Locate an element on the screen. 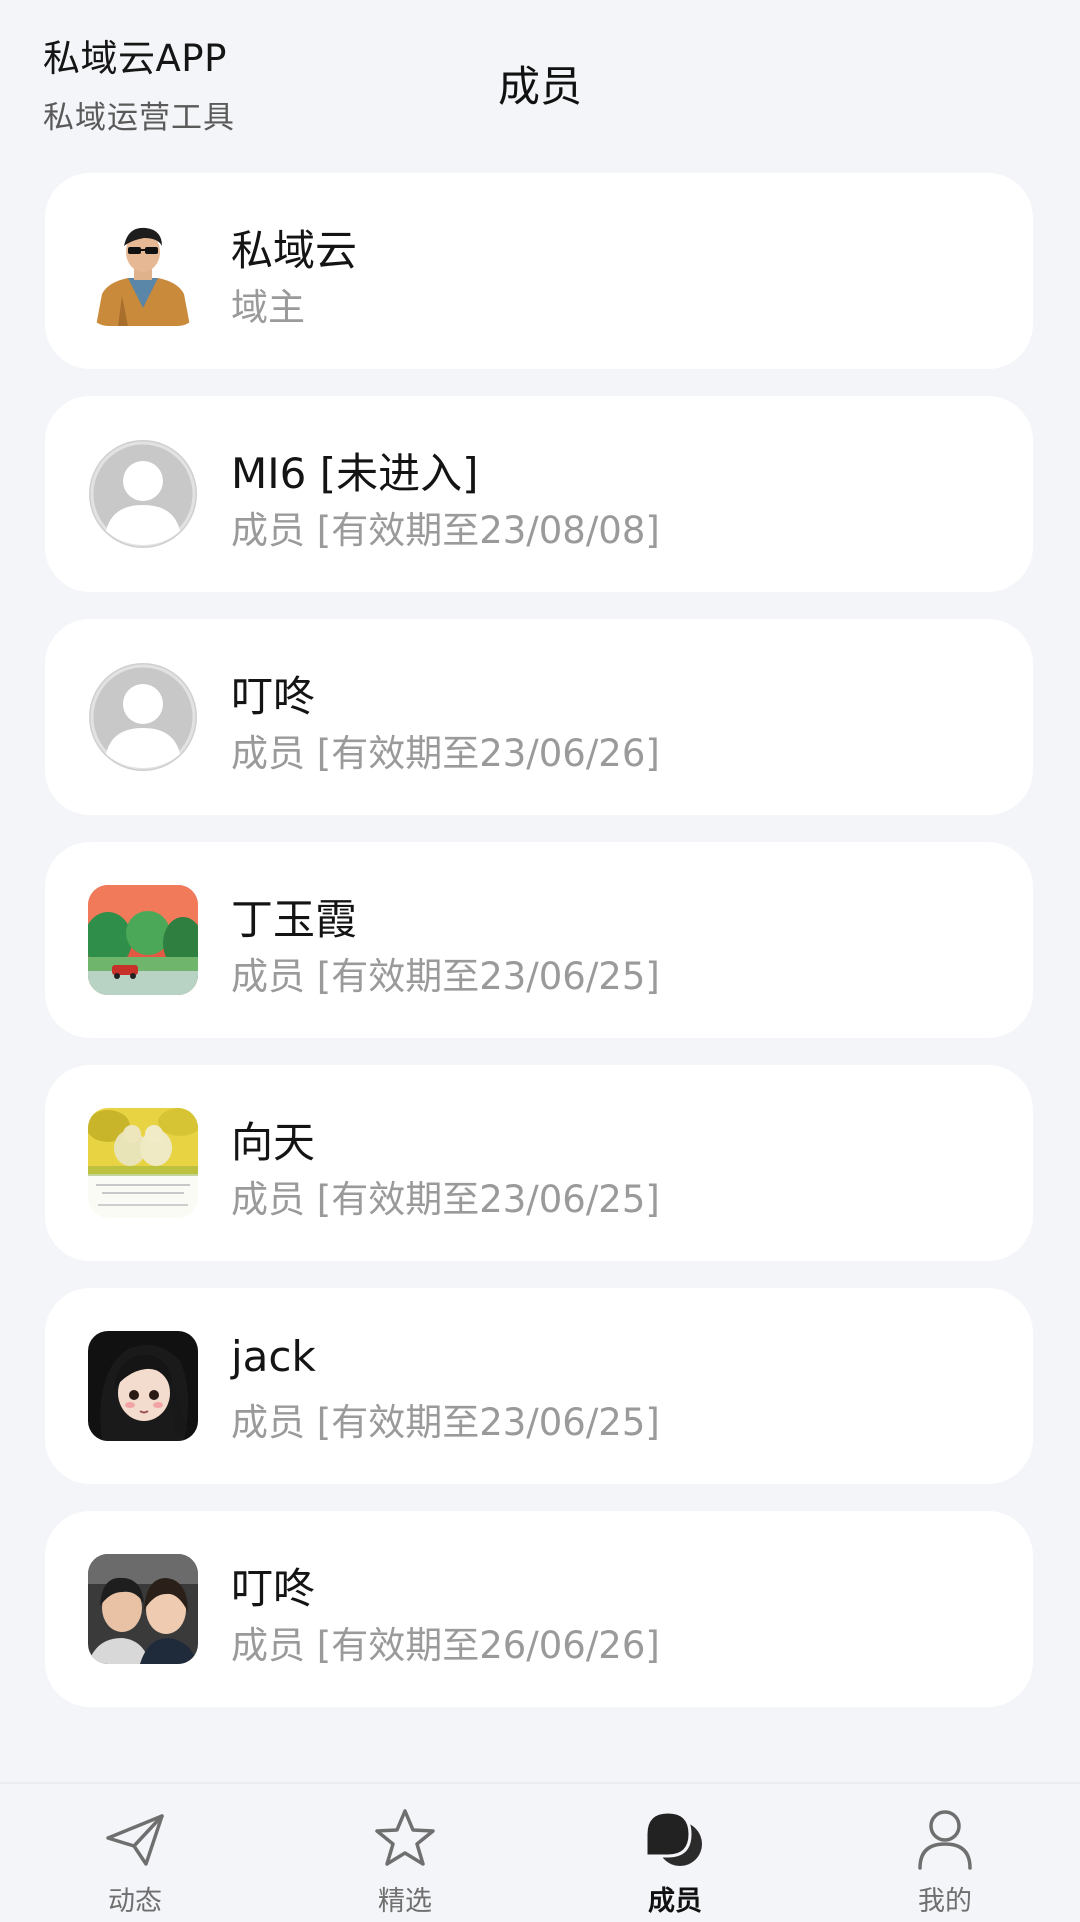 This screenshot has width=1080, height=1922. avatar-two-people-icon is located at coordinates (143, 1609).